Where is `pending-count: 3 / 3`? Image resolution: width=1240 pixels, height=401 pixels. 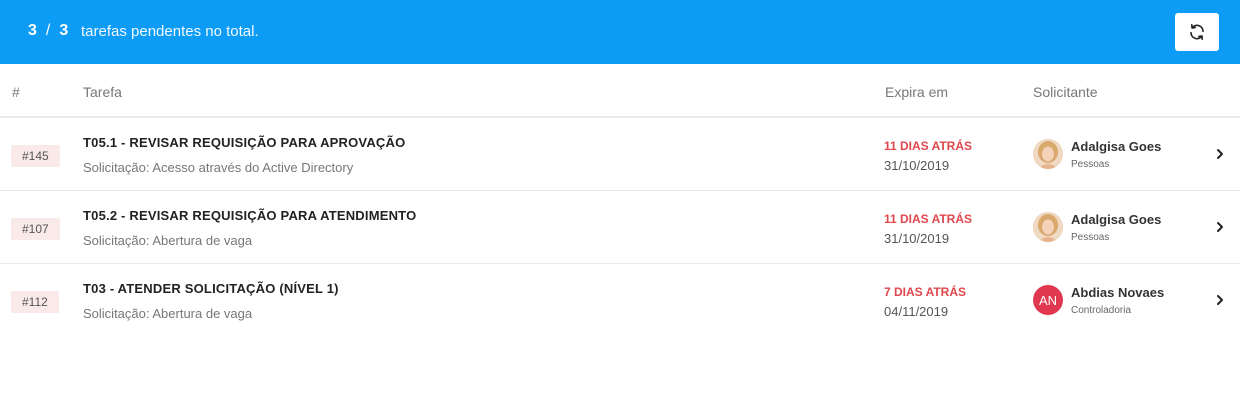
pending-count: 3 / 3 is located at coordinates (48, 31).